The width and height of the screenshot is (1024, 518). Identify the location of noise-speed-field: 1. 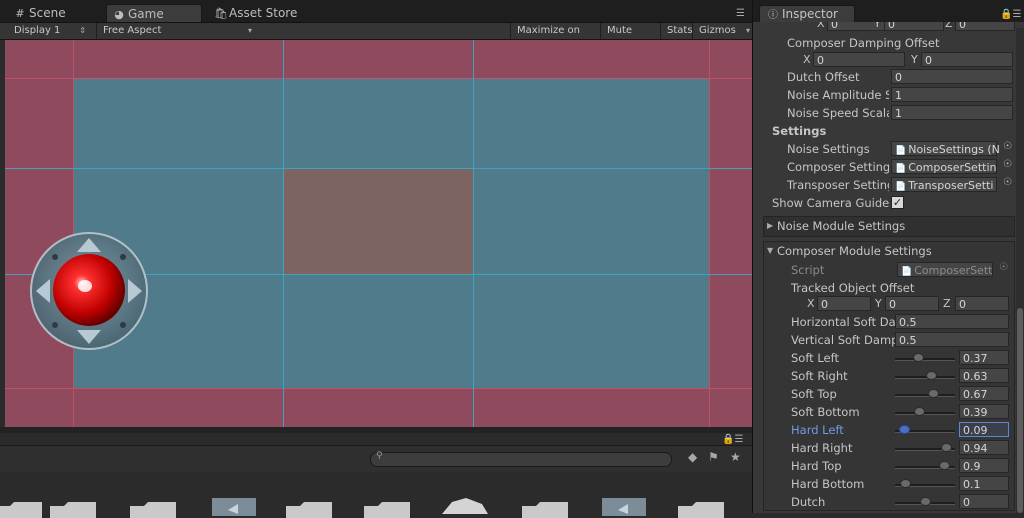
(952, 112).